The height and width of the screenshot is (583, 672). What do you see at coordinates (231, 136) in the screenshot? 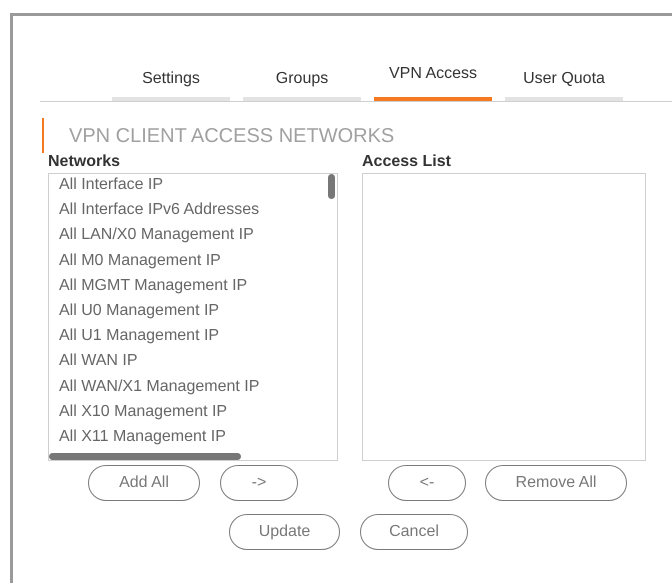
I see `section-title: VPN CLIENT ACCESS NETWORKS` at bounding box center [231, 136].